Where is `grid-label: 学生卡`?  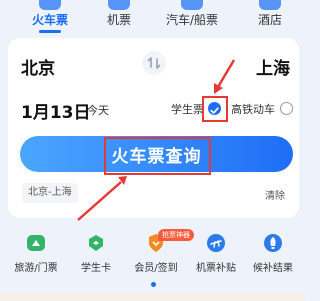 grid-label: 学生卡 is located at coordinates (96, 268).